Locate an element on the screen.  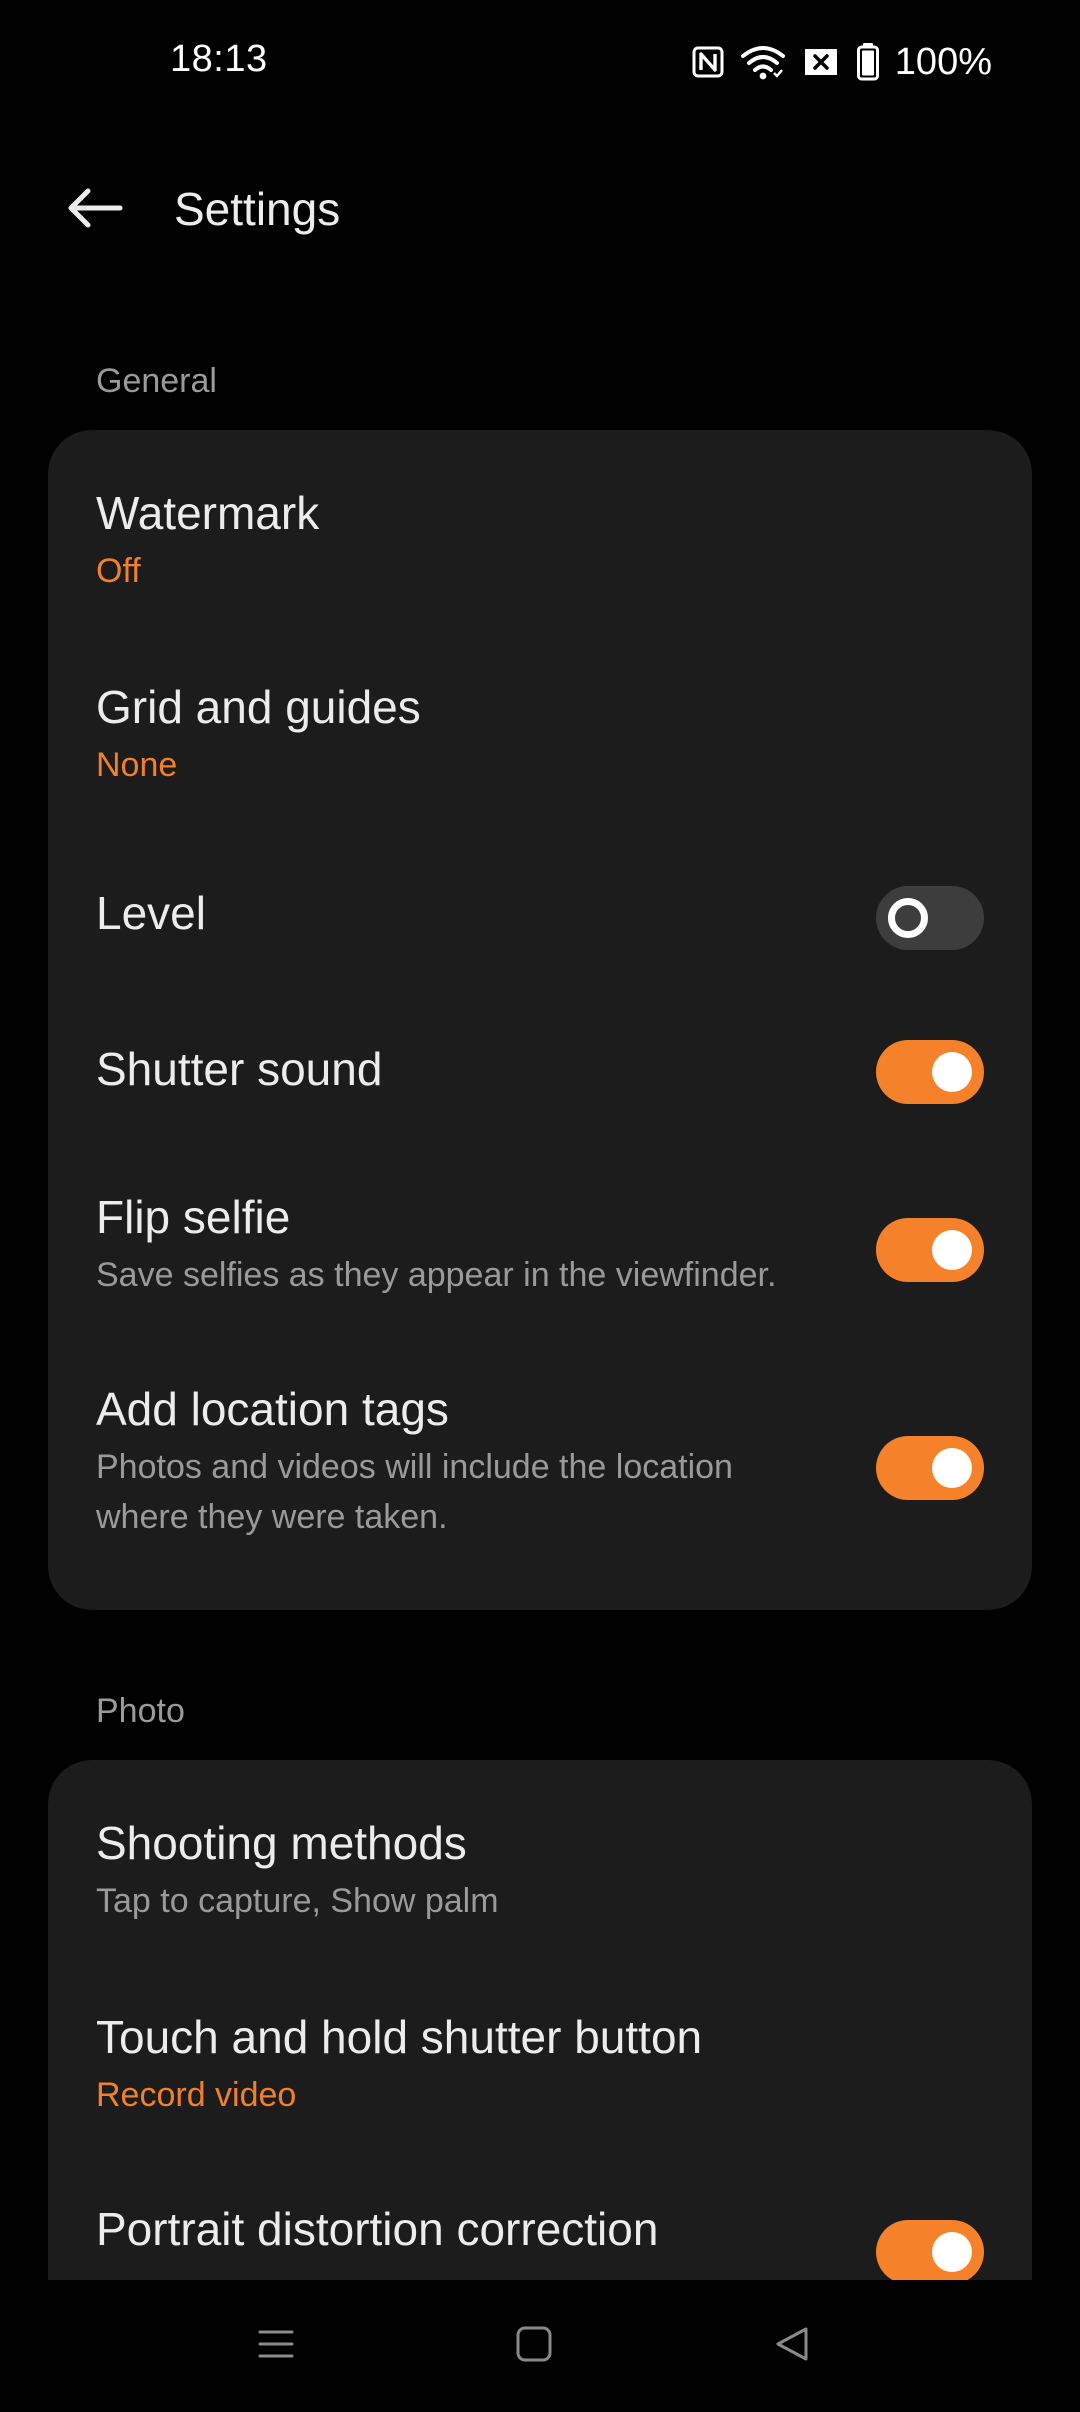
setting-grid-and-guides: Grid and guides None is located at coordinates (540, 755).